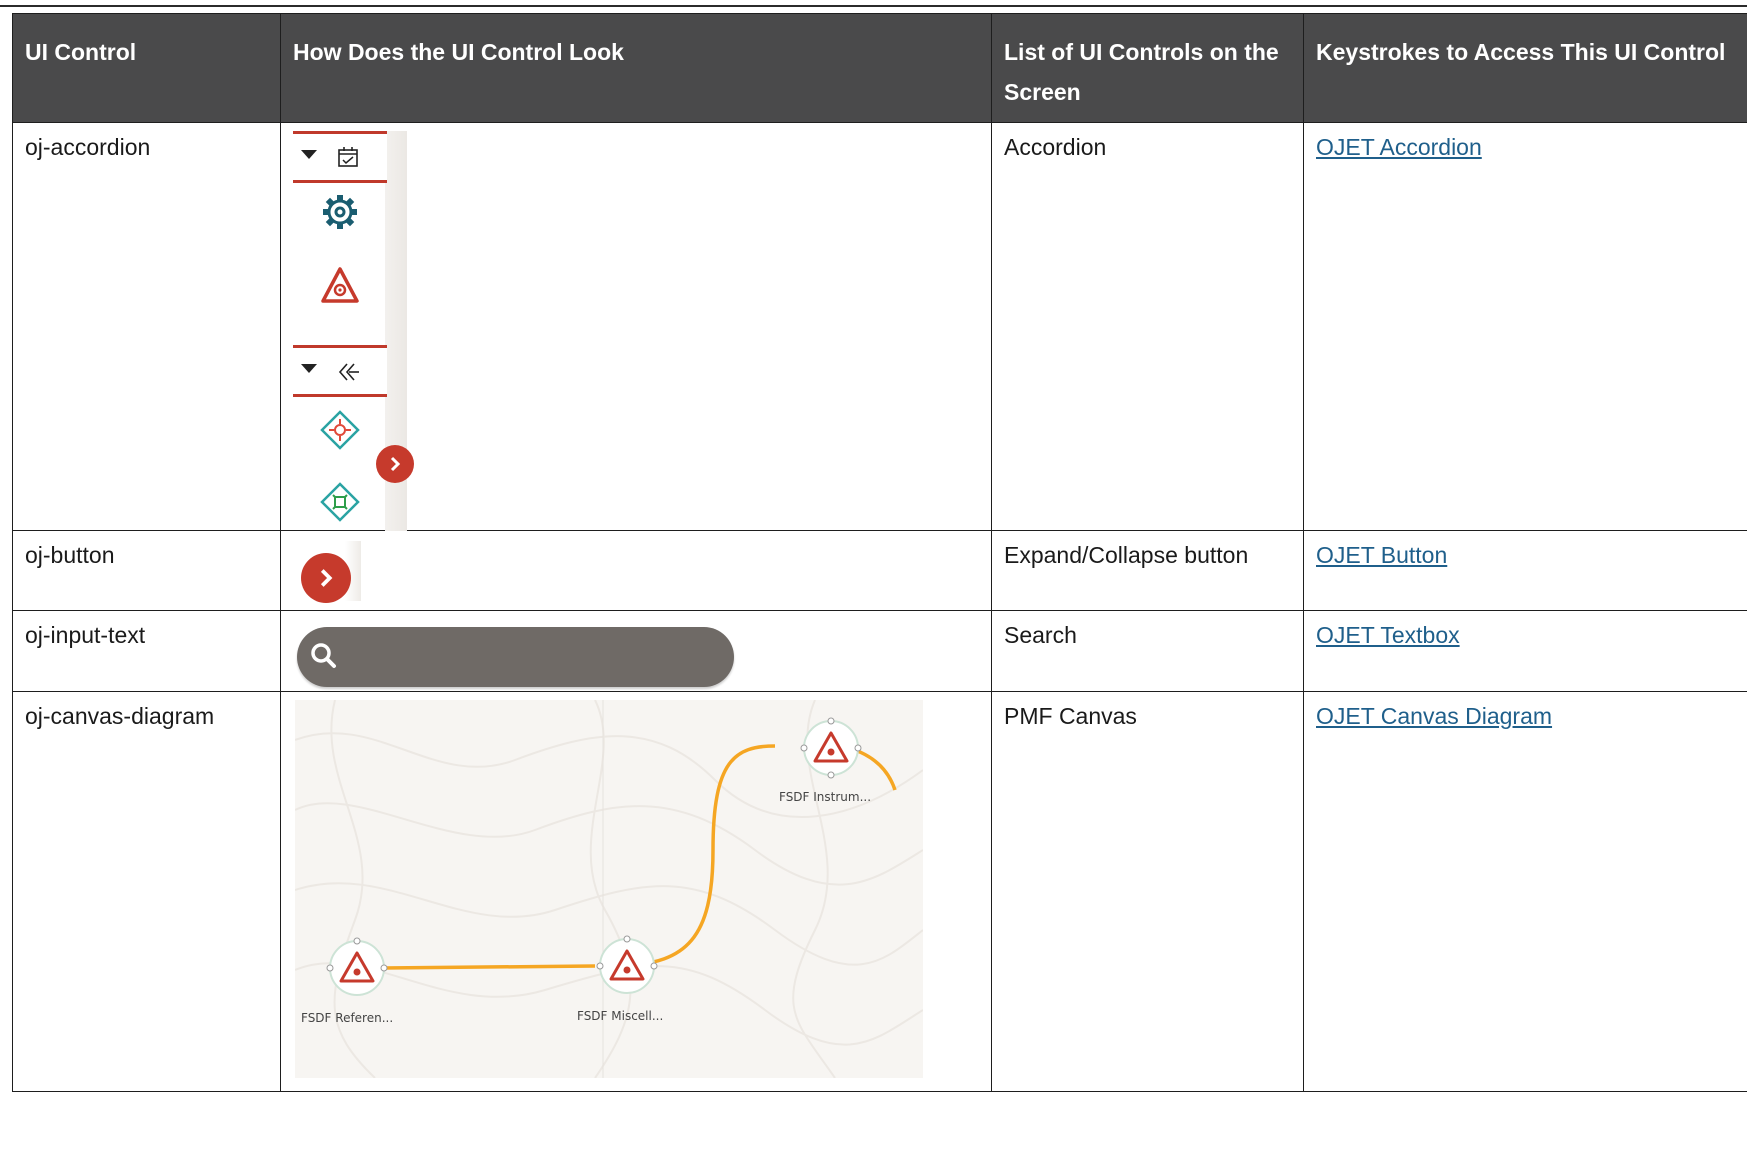  Describe the element at coordinates (1381, 555) in the screenshot. I see `link-ojet-button: OJET Button` at that location.